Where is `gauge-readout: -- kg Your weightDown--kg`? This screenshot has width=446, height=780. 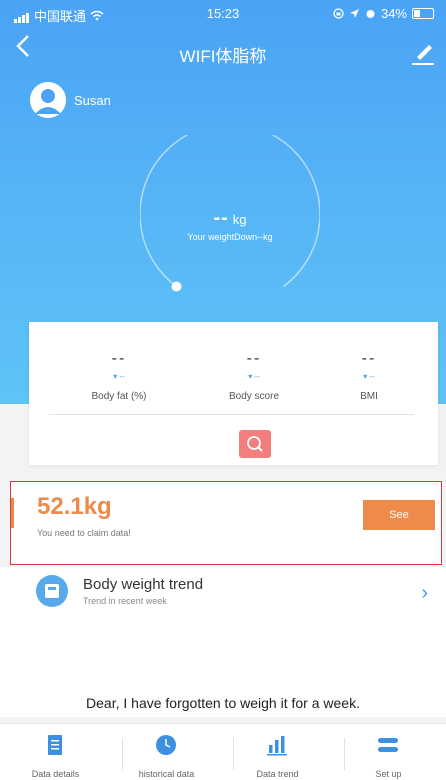
gauge-readout: -- kg Your weightDown--kg is located at coordinates (230, 224).